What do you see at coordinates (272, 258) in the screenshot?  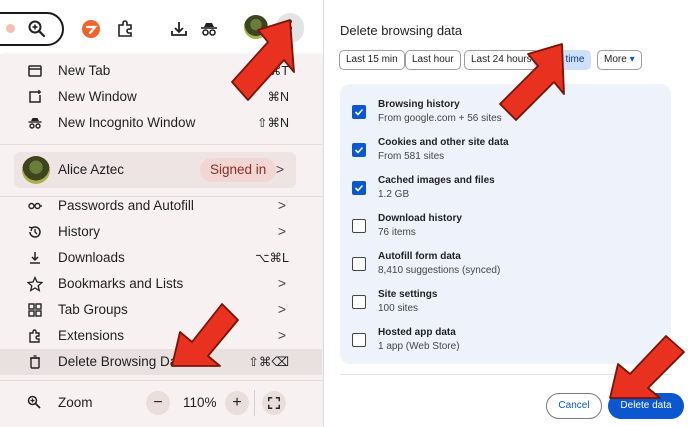 I see `menu-item-shortcut: ⌥⌘L` at bounding box center [272, 258].